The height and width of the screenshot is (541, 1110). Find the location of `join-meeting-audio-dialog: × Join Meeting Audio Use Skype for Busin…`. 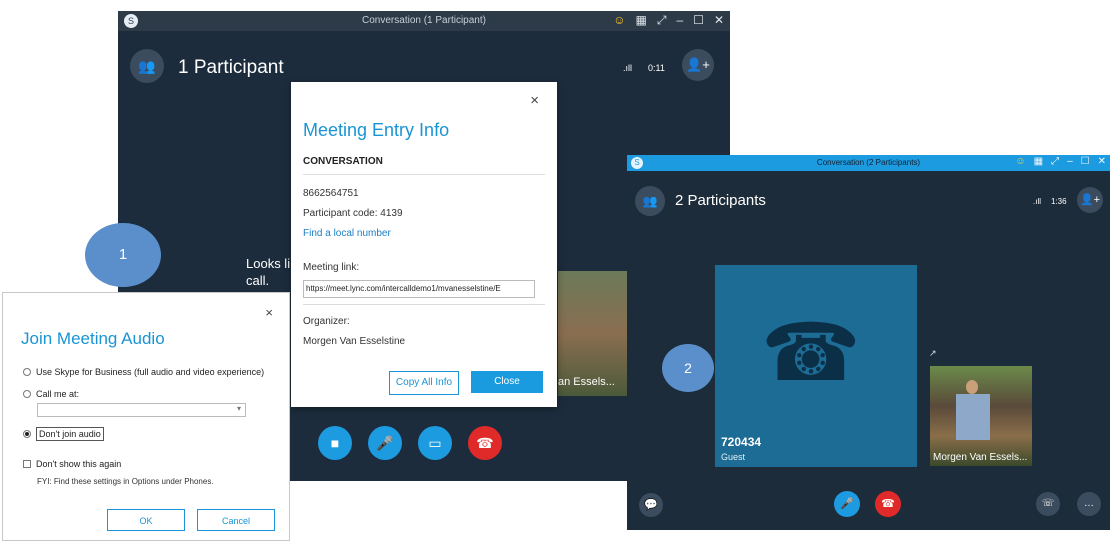

join-meeting-audio-dialog: × Join Meeting Audio Use Skype for Busin… is located at coordinates (146, 416).